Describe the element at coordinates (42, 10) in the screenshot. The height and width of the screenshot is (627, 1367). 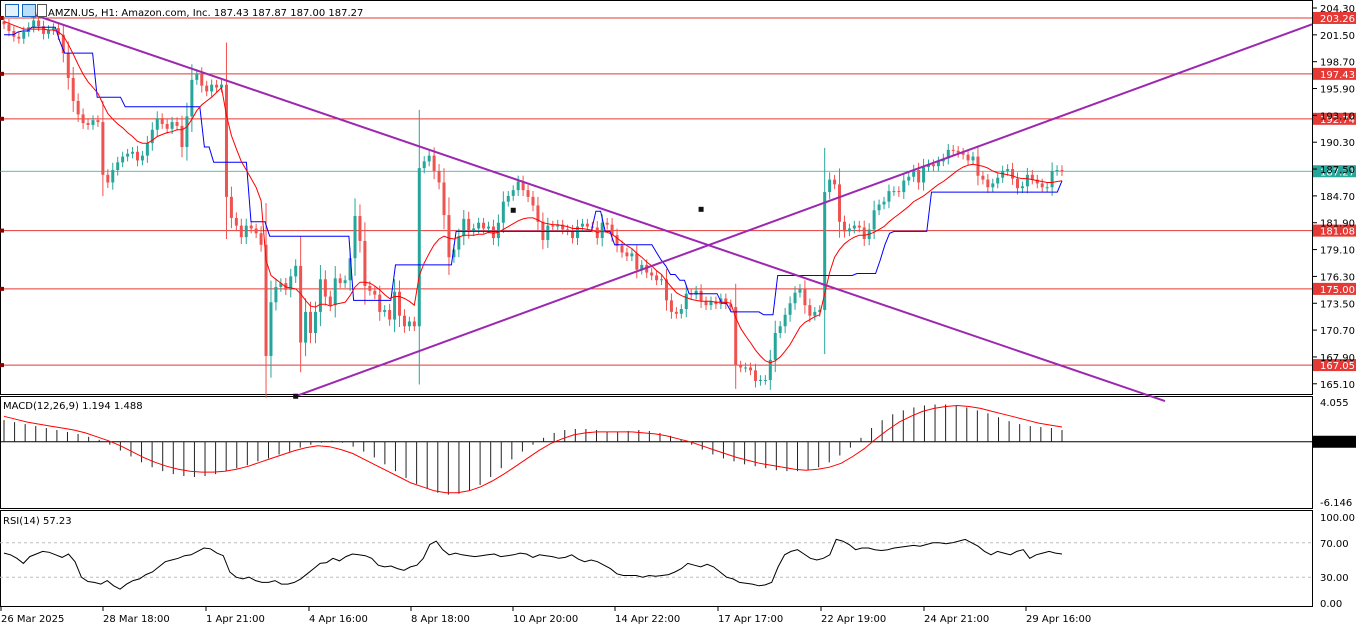
I see `chart-candle-icon` at that location.